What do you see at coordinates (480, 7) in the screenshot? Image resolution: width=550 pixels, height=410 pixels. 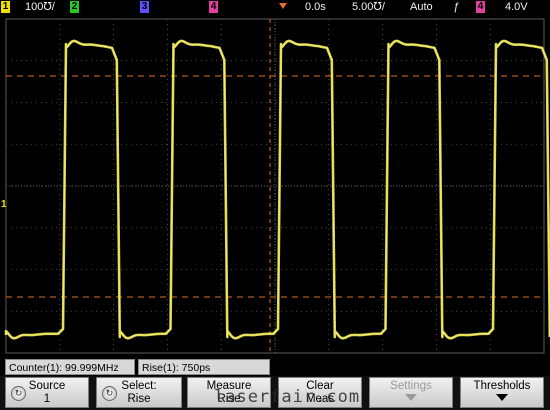 I see `trigger-source: 4` at bounding box center [480, 7].